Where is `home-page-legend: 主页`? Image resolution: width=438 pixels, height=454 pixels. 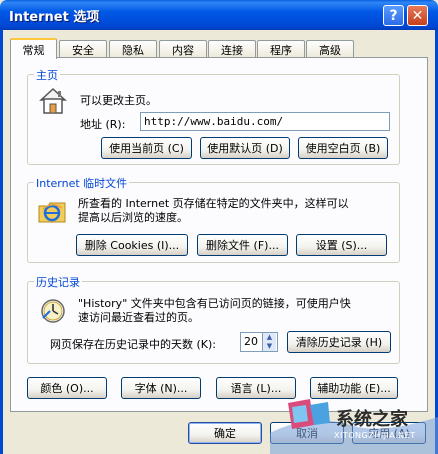 home-page-legend: 主页 is located at coordinates (47, 75).